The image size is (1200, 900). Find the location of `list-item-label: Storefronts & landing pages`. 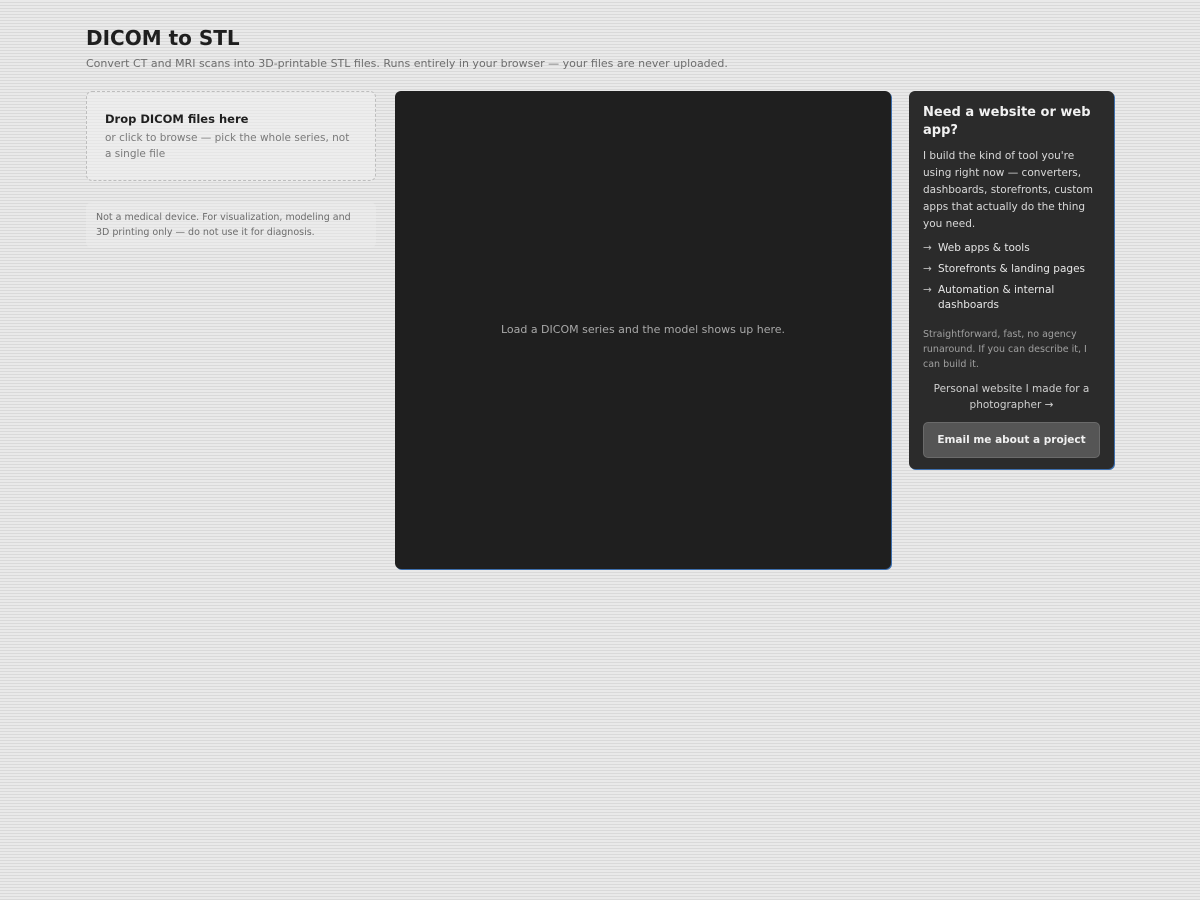

list-item-label: Storefronts & landing pages is located at coordinates (1012, 269).